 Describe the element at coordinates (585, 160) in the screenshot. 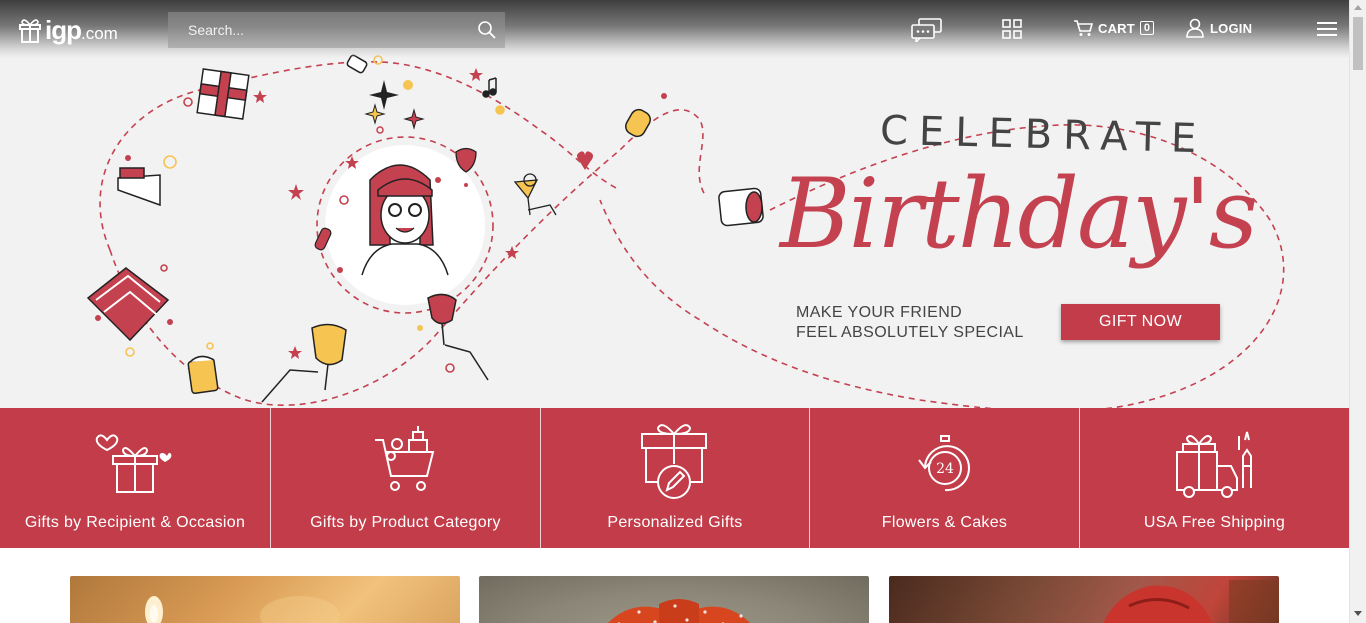

I see `heart-icon` at that location.